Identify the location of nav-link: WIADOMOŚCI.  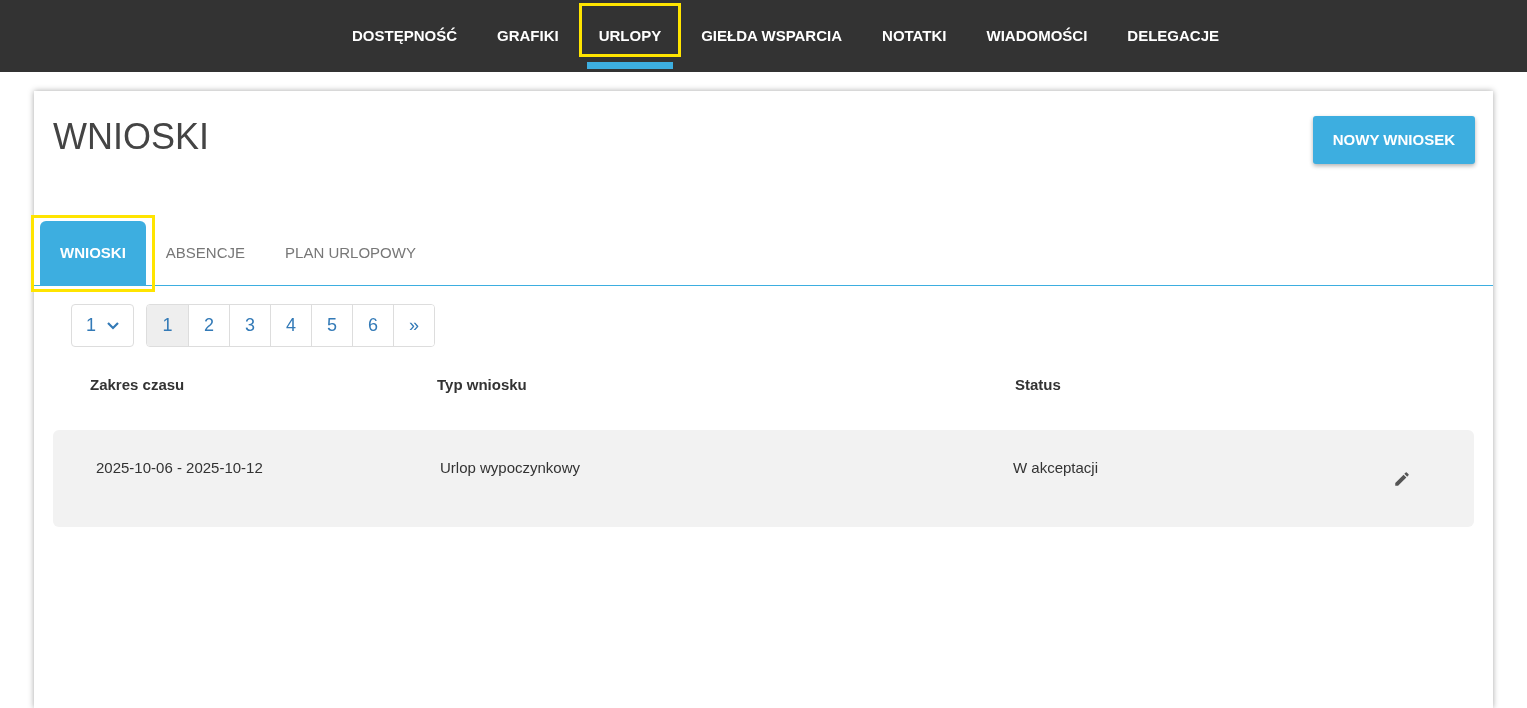
(1037, 36).